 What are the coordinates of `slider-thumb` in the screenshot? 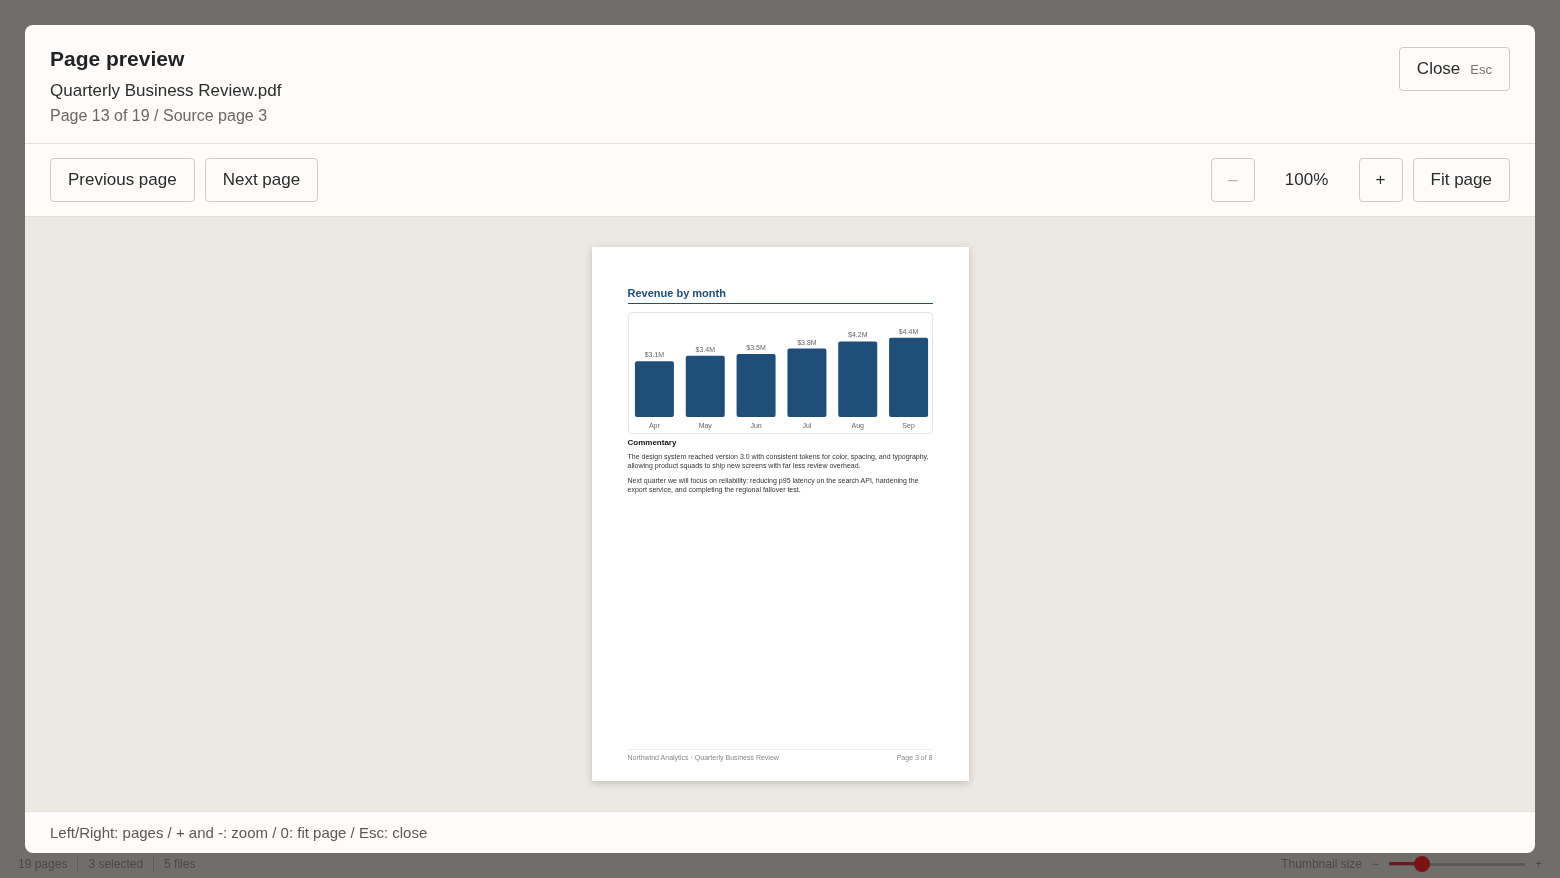 It's located at (1421, 864).